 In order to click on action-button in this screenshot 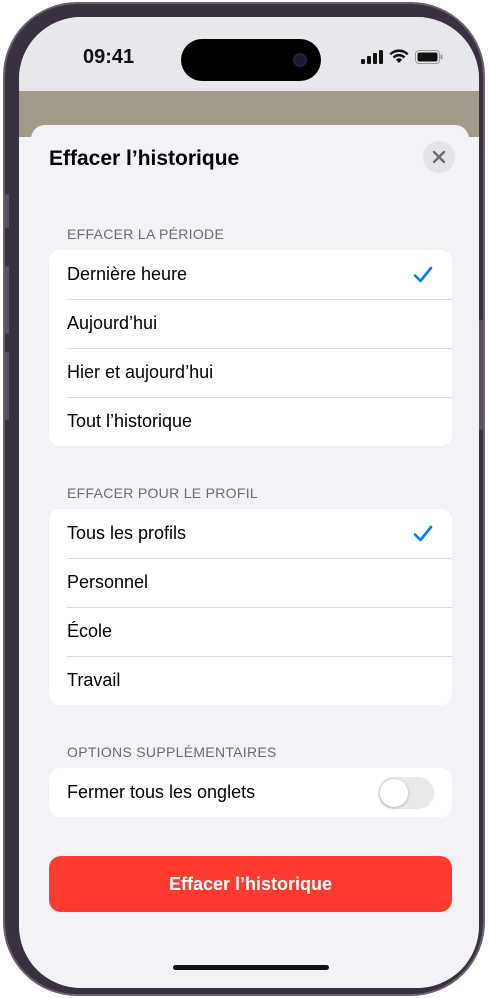, I will do `click(7, 211)`.